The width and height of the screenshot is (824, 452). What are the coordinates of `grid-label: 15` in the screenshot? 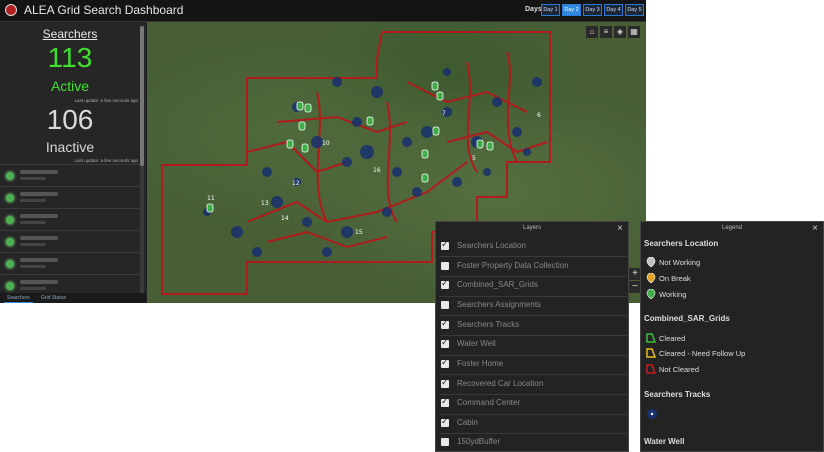 It's located at (359, 232).